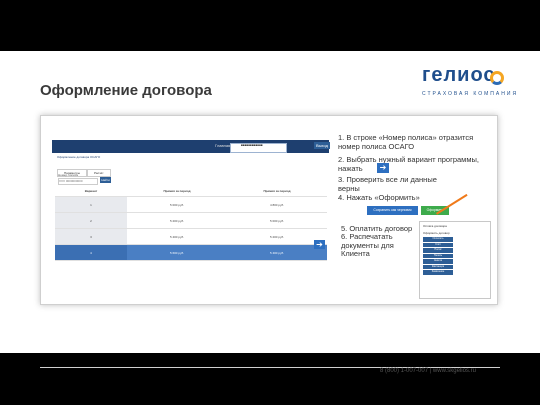  Describe the element at coordinates (126, 90) in the screenshot. I see `page-title: Оформление договора` at that location.